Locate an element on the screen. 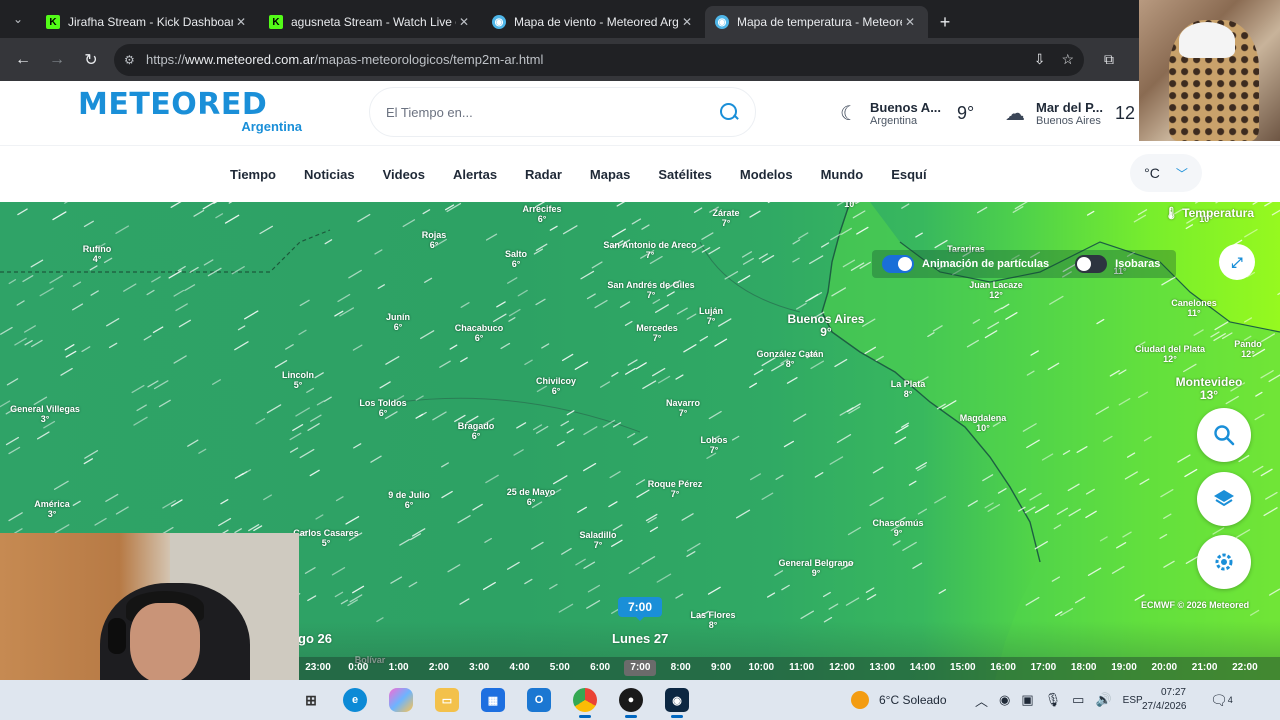 The width and height of the screenshot is (1280, 720). meteored-logo: METEORED Argentina is located at coordinates (193, 114).